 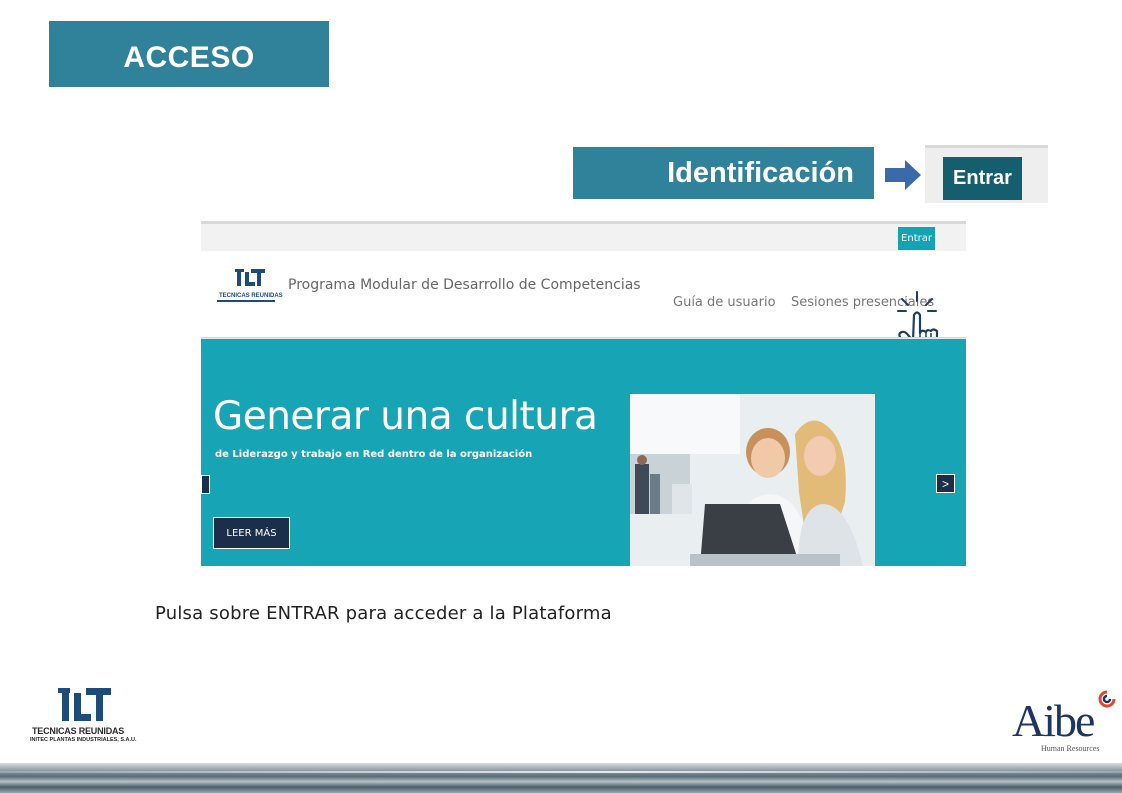 I want to click on entrar-zoom-button: Entrar, so click(x=982, y=178).